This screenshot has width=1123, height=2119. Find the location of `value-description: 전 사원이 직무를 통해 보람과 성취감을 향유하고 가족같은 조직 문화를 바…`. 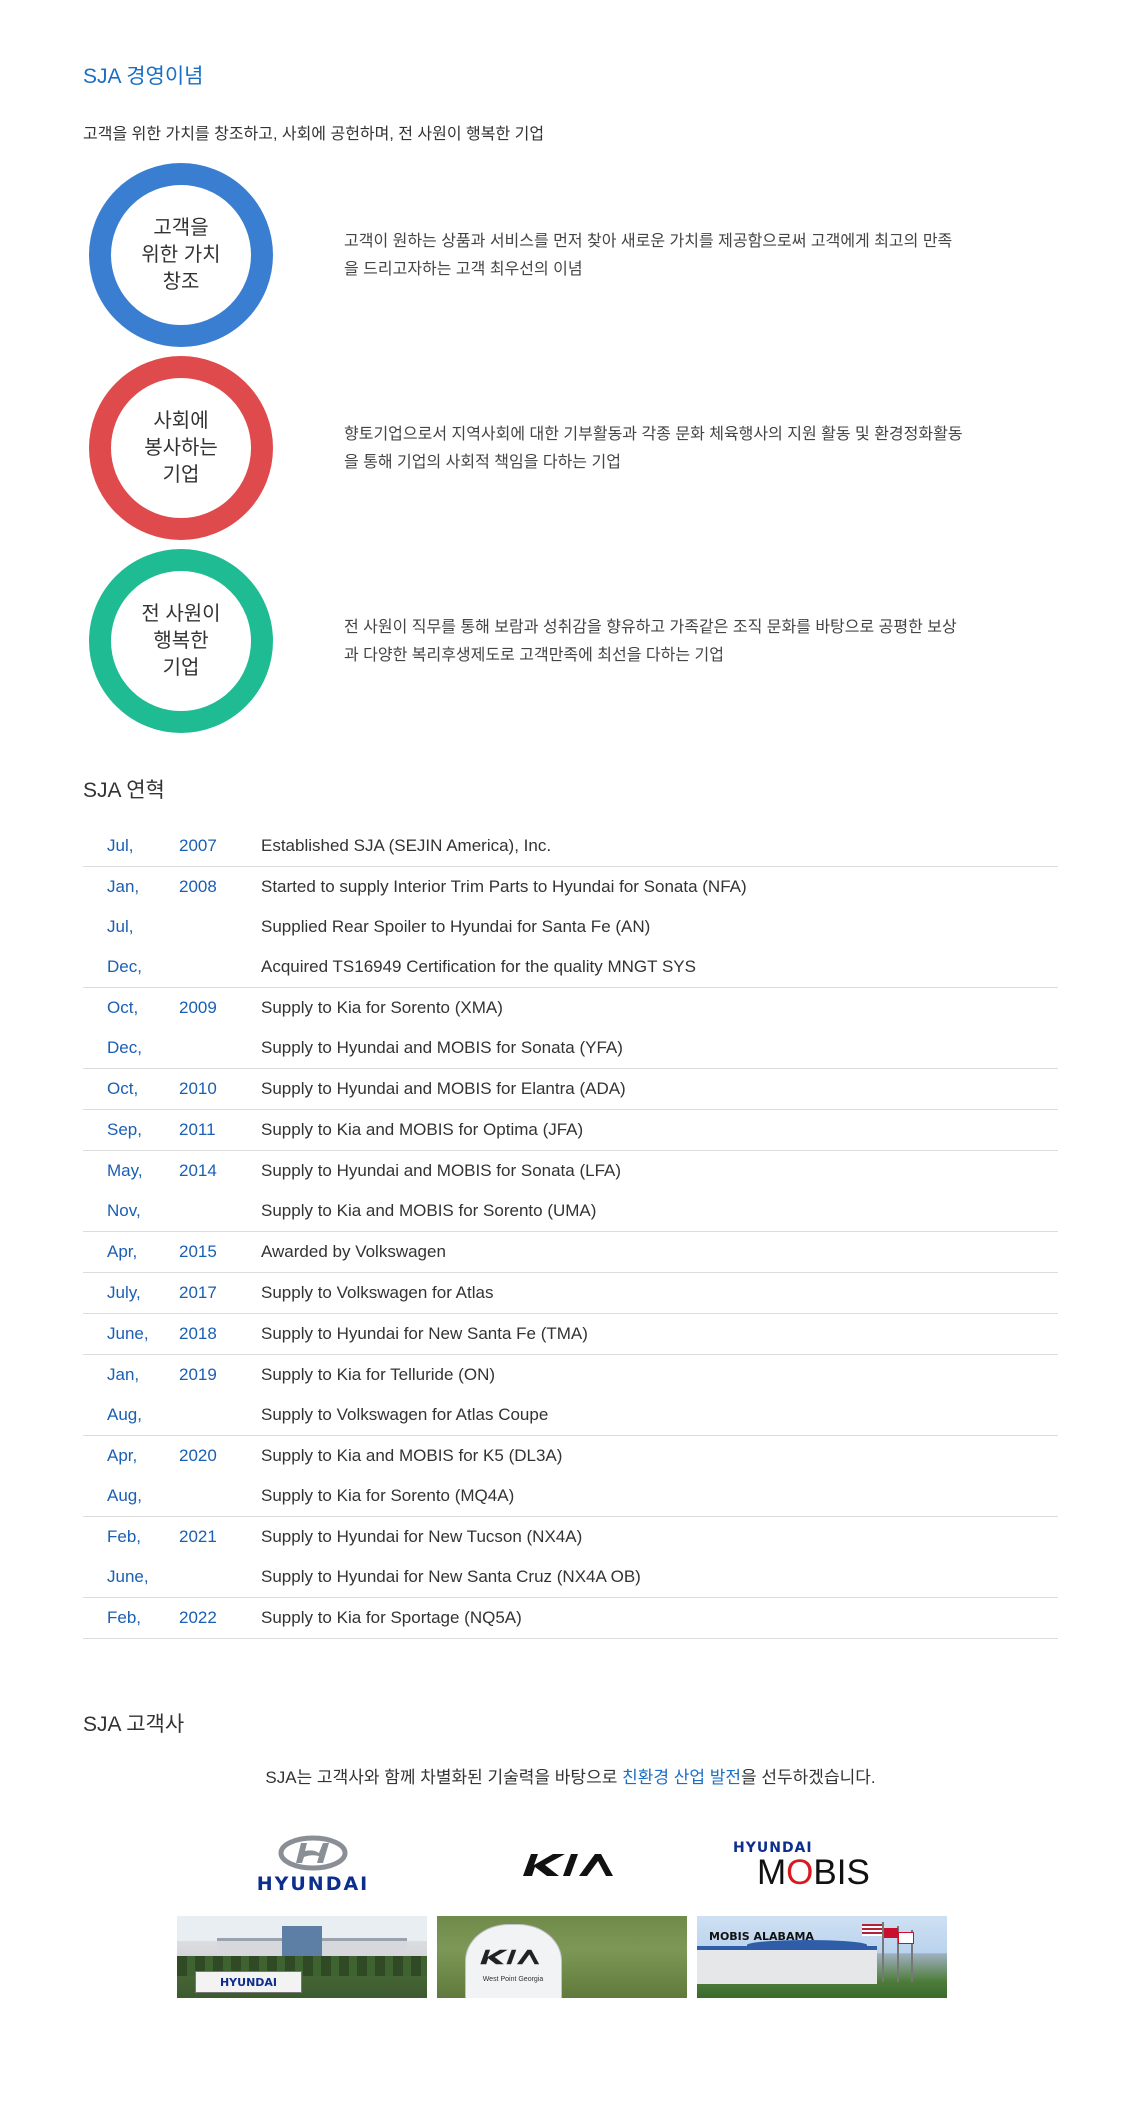

value-description: 전 사원이 직무를 통해 보람과 성취감을 향유하고 가족같은 조직 문화를 바… is located at coordinates (650, 641).